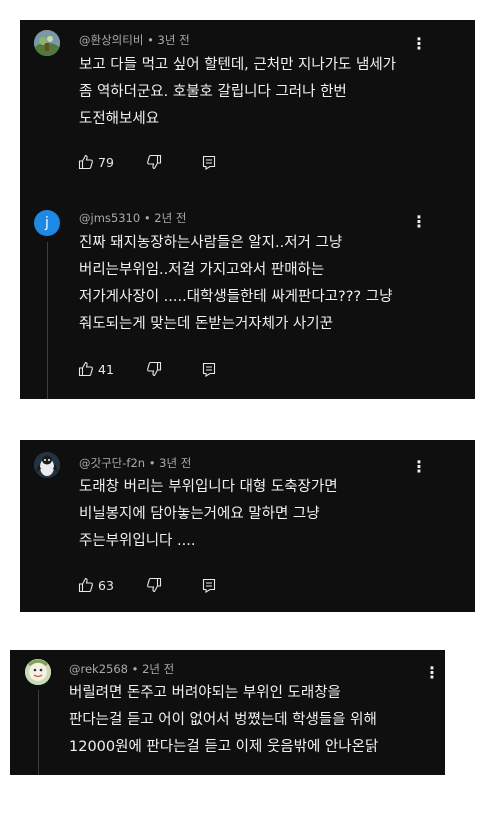 The height and width of the screenshot is (820, 490). What do you see at coordinates (206, 324) in the screenshot?
I see `comment-line: 줘도되는게 맞는데 돈받는거자체가 사기꾼` at bounding box center [206, 324].